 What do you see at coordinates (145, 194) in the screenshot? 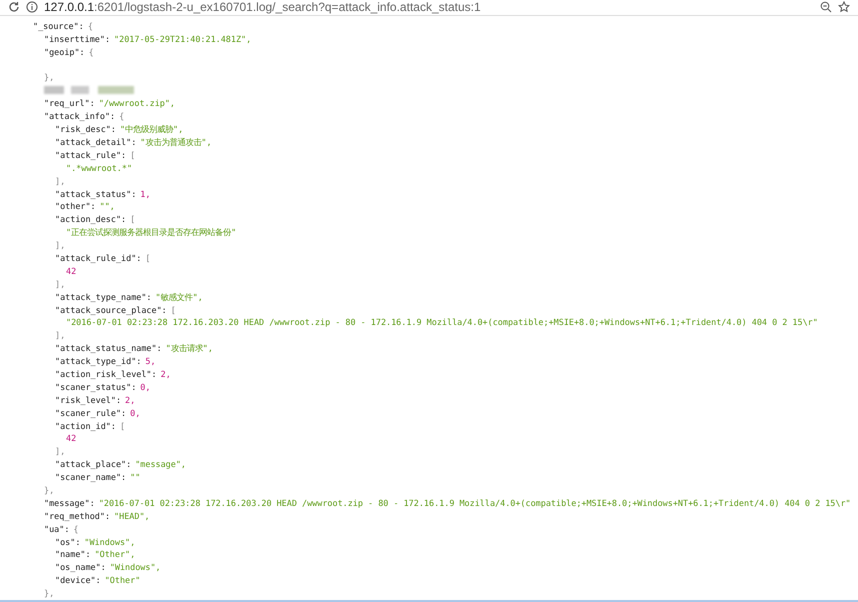
I see `json-value: 1,` at bounding box center [145, 194].